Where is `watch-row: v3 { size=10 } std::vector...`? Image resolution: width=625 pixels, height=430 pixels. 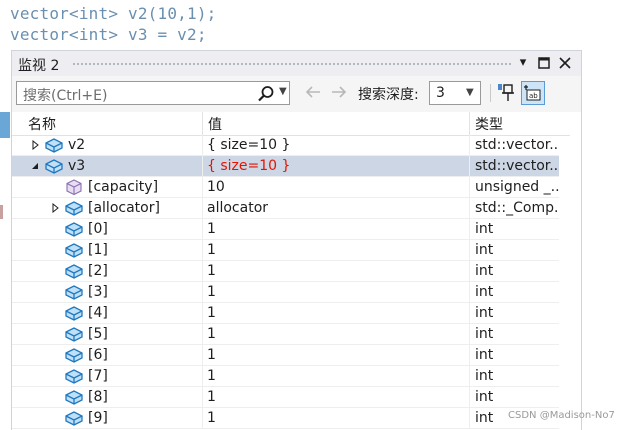
watch-row: v3 { size=10 } std::vector... is located at coordinates (285, 166).